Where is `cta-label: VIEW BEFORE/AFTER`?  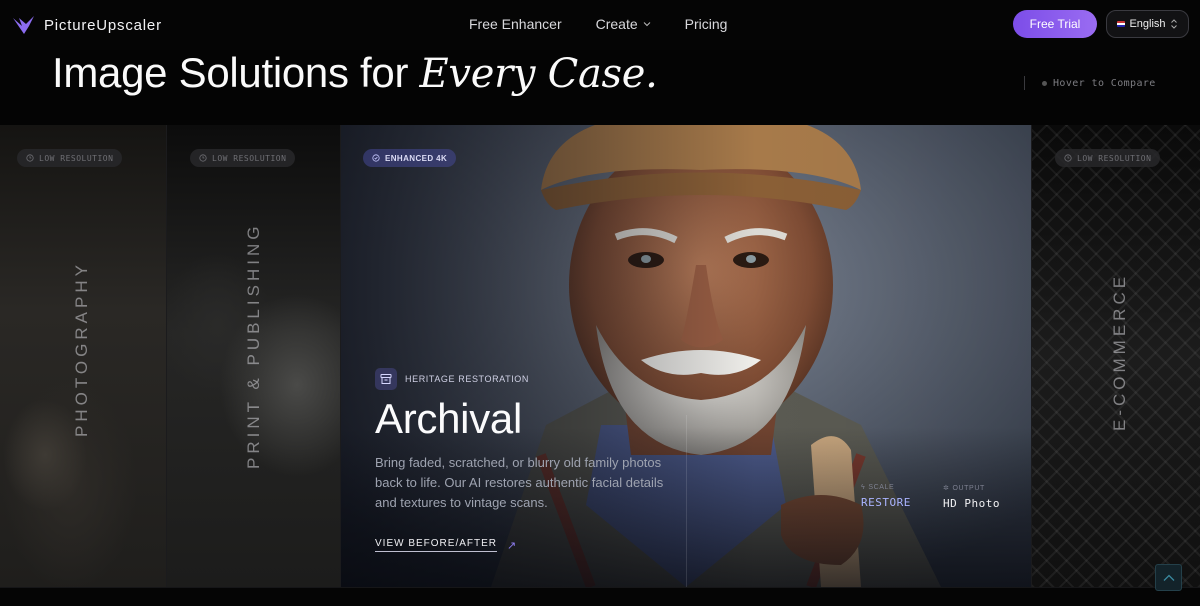
cta-label: VIEW BEFORE/AFTER is located at coordinates (436, 545).